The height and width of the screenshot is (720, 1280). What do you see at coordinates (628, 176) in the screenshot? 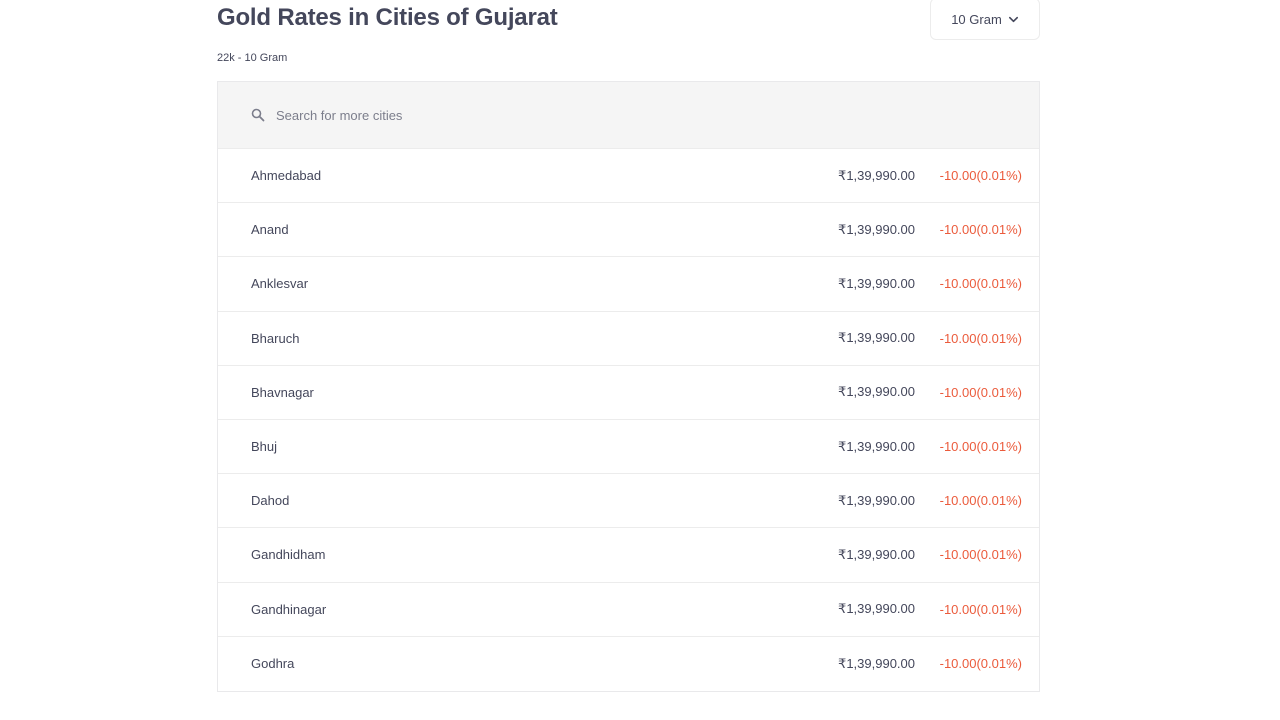
I see `city-row: Ahmedabad ₹1,39,990.00 -10.00(0.01%)` at bounding box center [628, 176].